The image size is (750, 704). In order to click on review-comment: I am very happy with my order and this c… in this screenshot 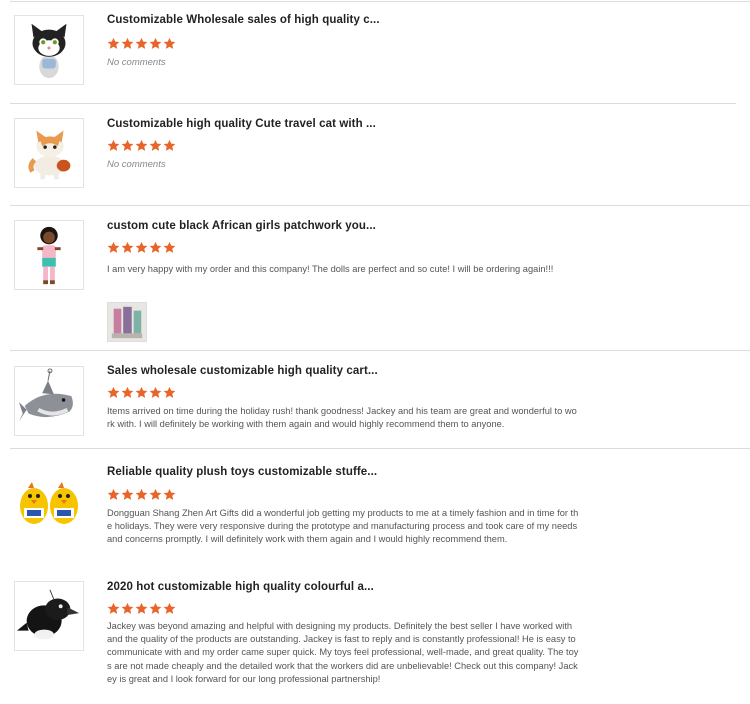, I will do `click(330, 269)`.